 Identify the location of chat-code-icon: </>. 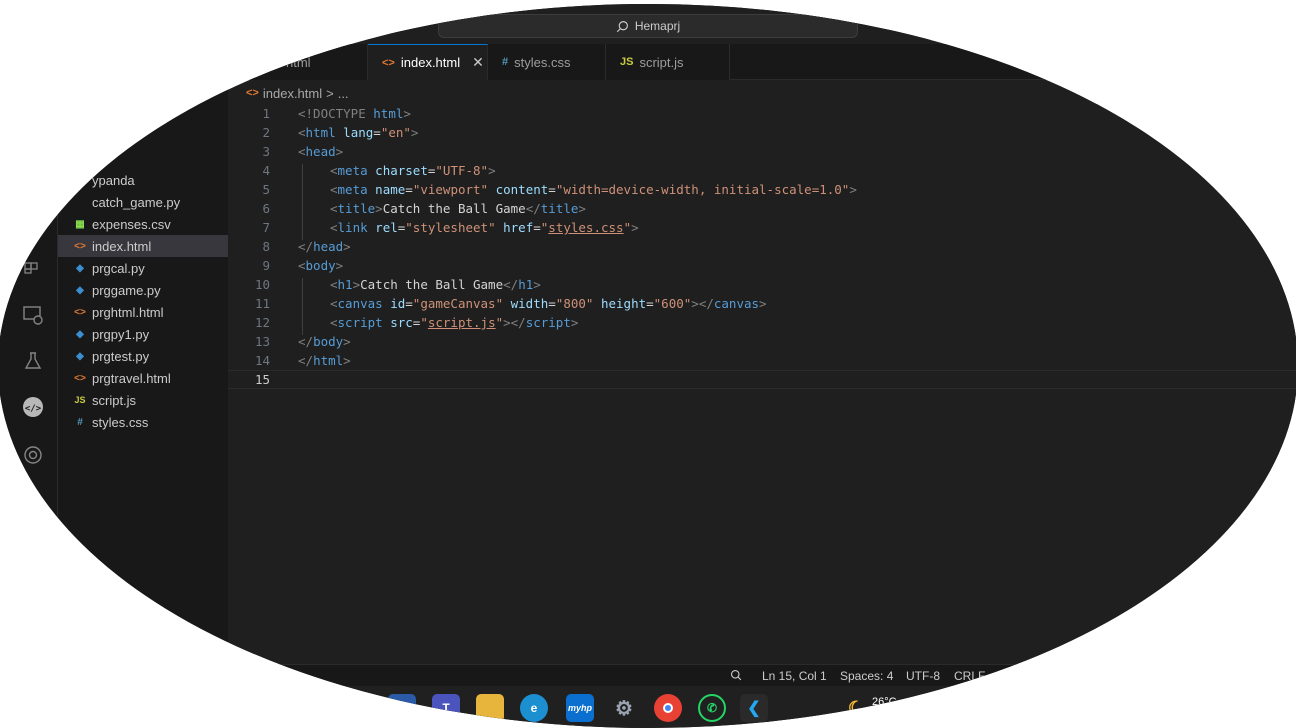
(33, 407).